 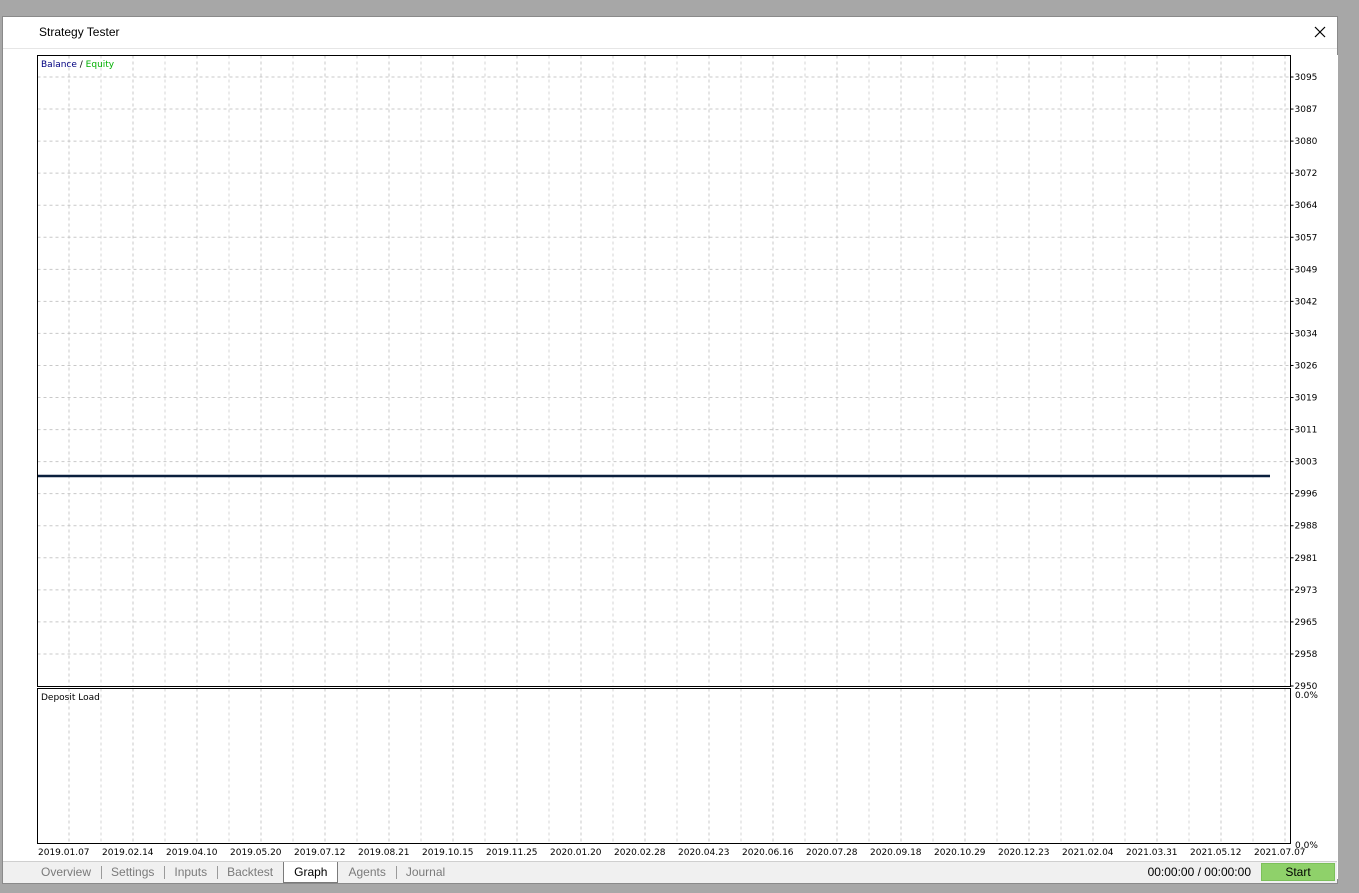 I want to click on close-icon, so click(x=1320, y=32).